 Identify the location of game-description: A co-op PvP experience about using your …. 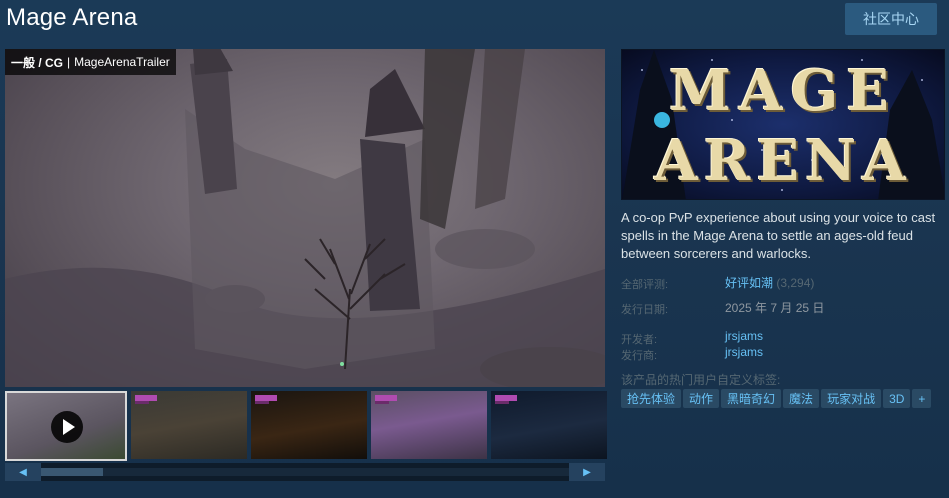
(778, 235).